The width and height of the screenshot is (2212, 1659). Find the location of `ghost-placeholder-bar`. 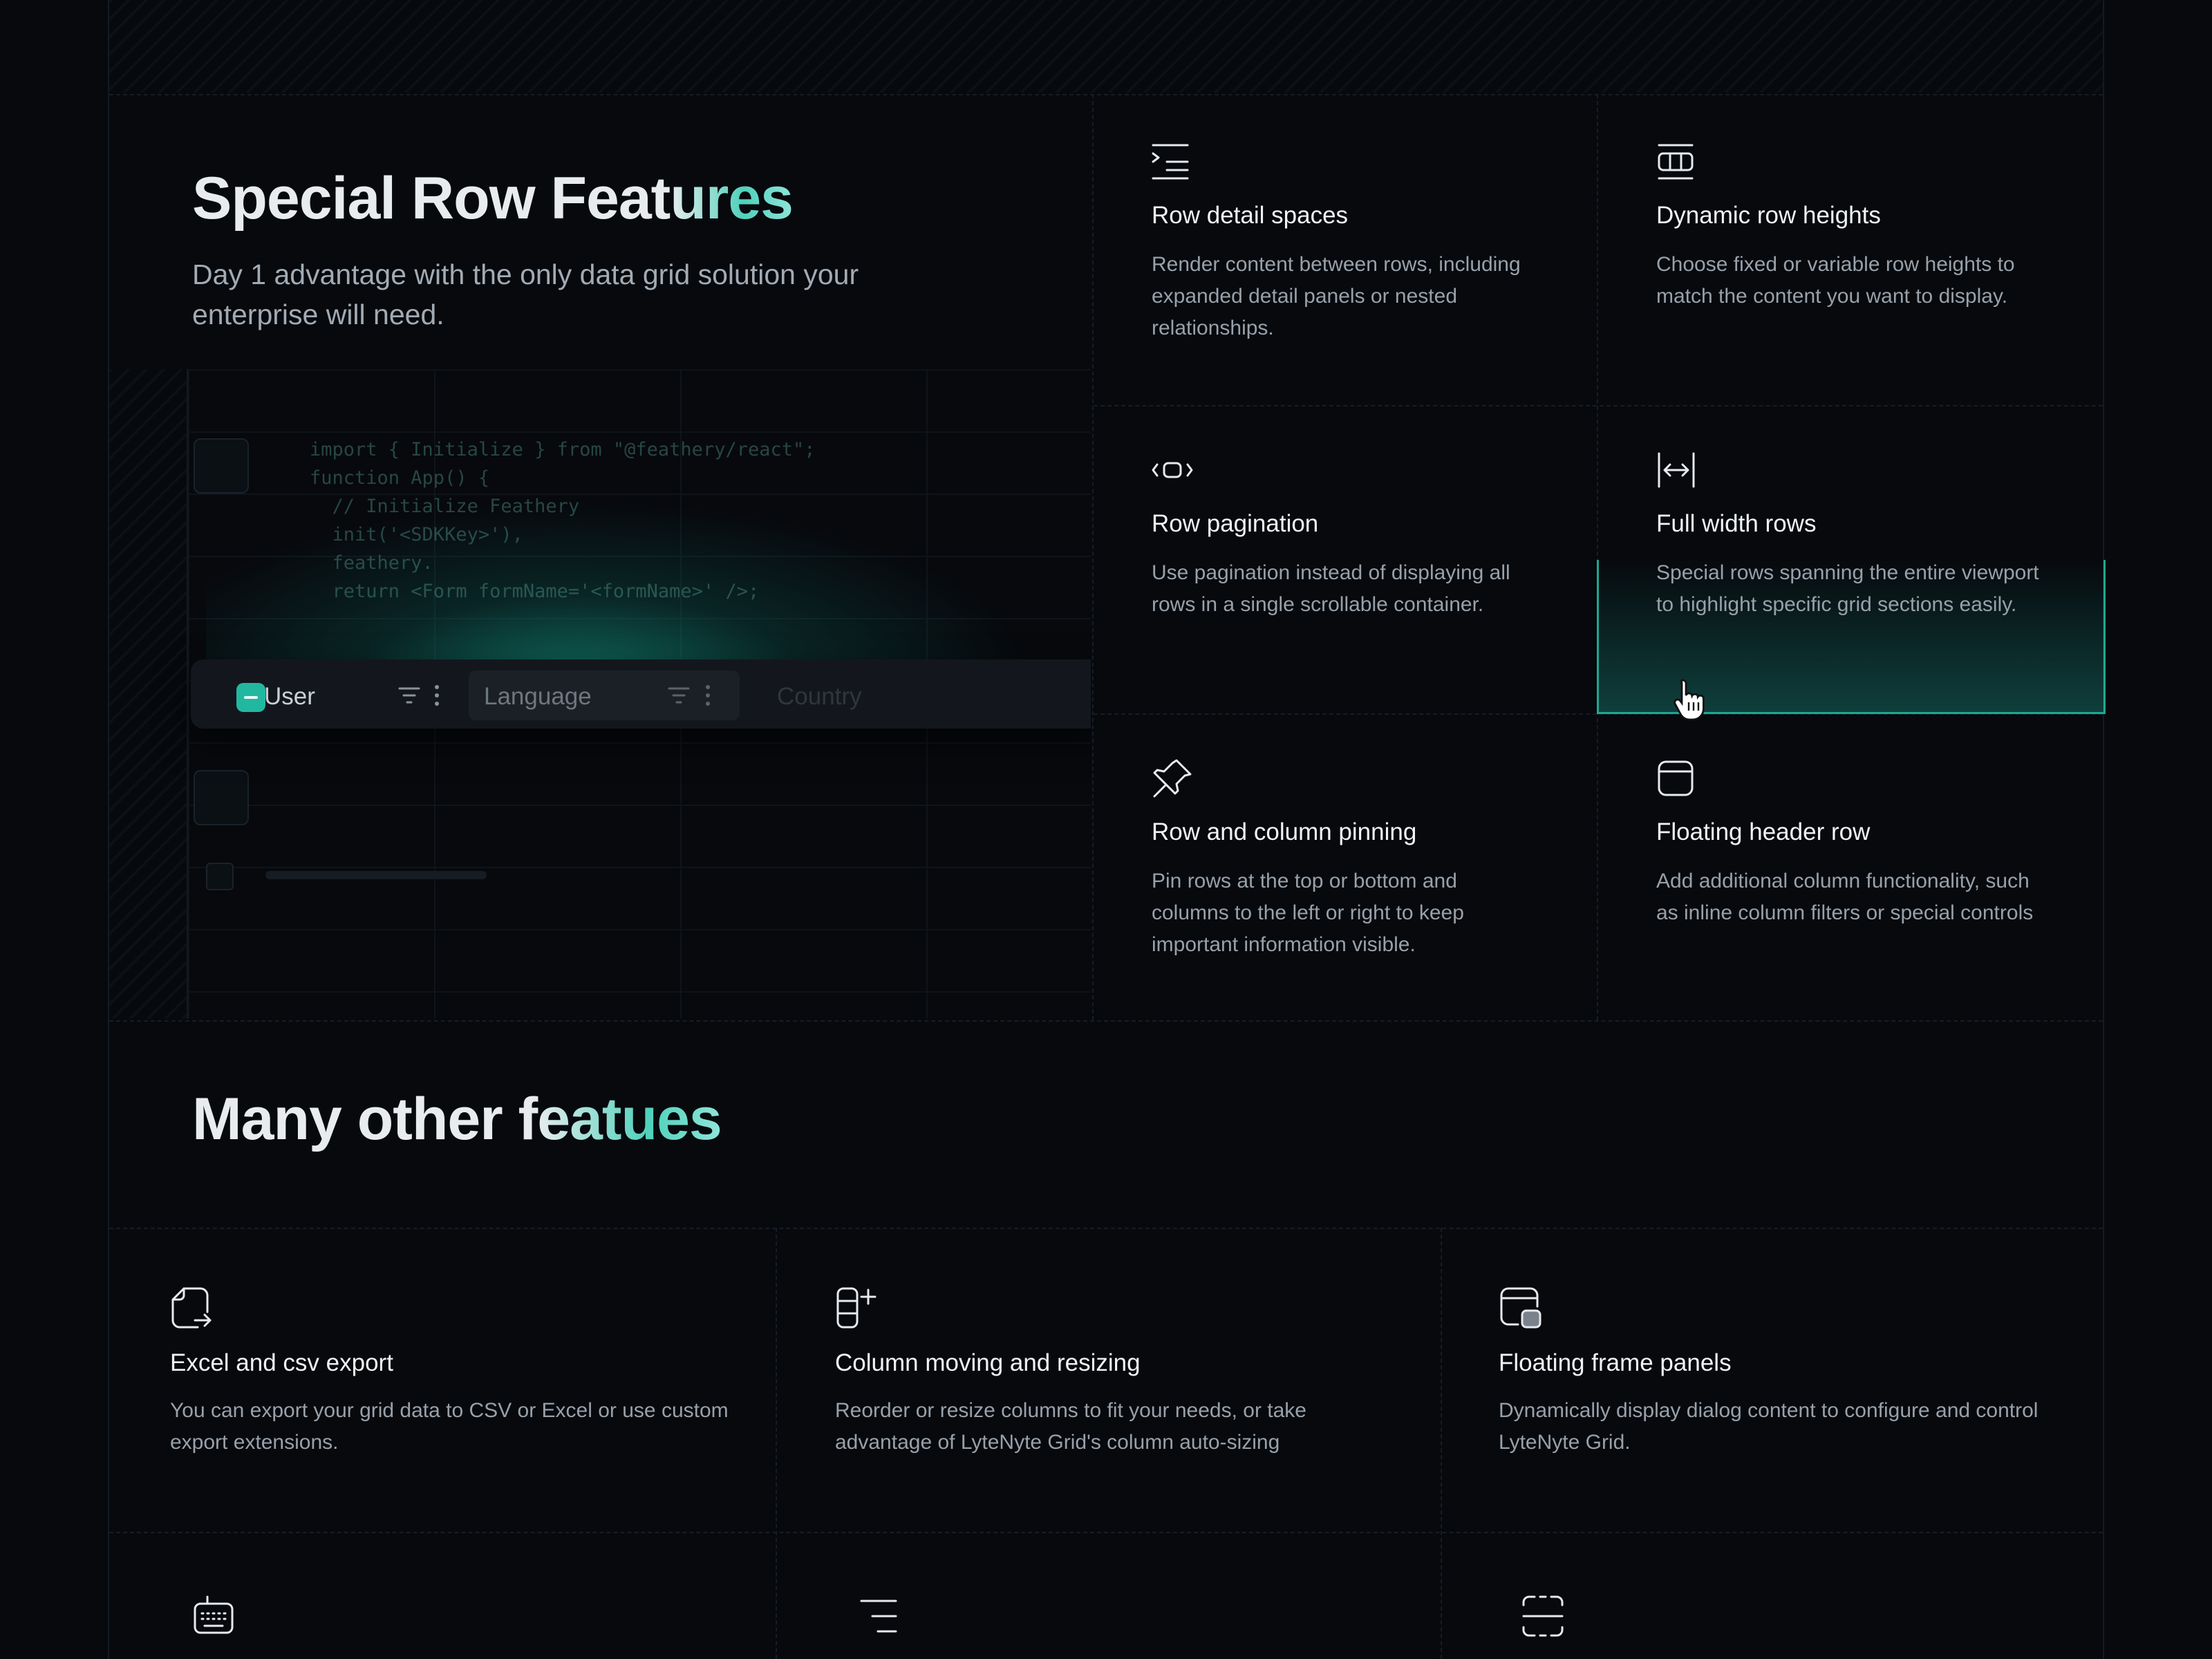

ghost-placeholder-bar is located at coordinates (376, 875).